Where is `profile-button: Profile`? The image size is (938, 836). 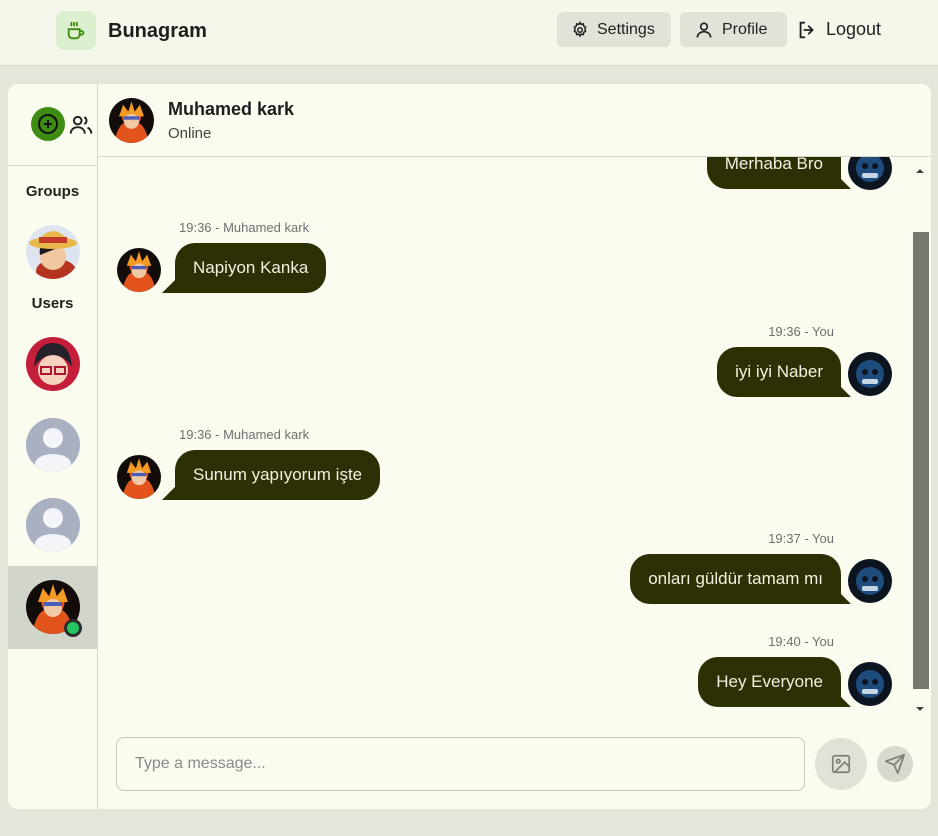
profile-button: Profile is located at coordinates (733, 29).